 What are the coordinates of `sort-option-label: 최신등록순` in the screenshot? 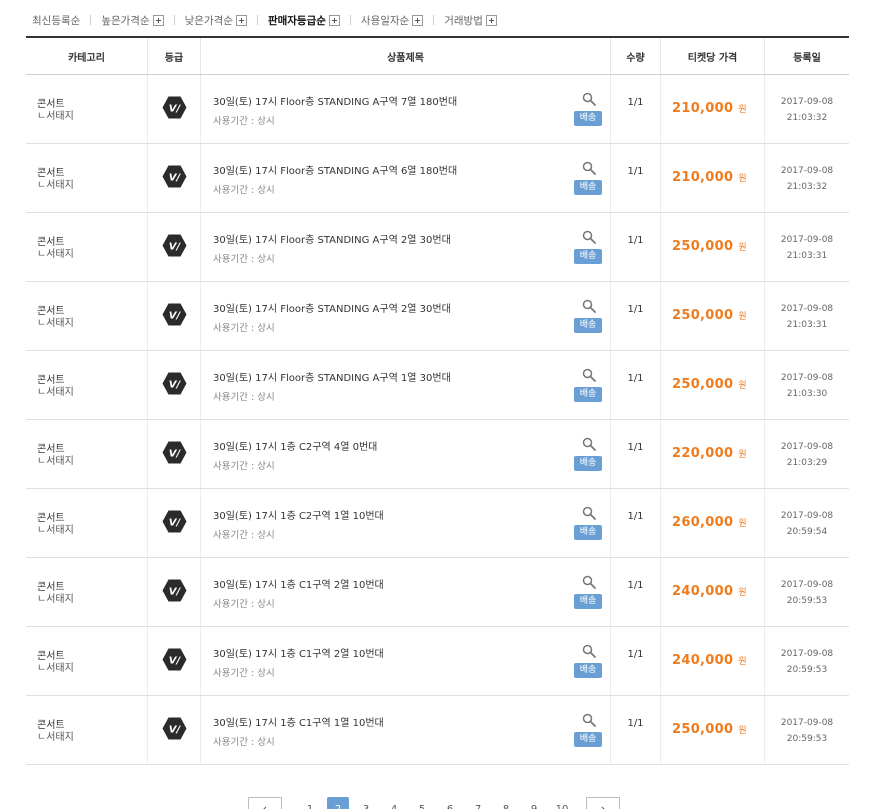 It's located at (56, 20).